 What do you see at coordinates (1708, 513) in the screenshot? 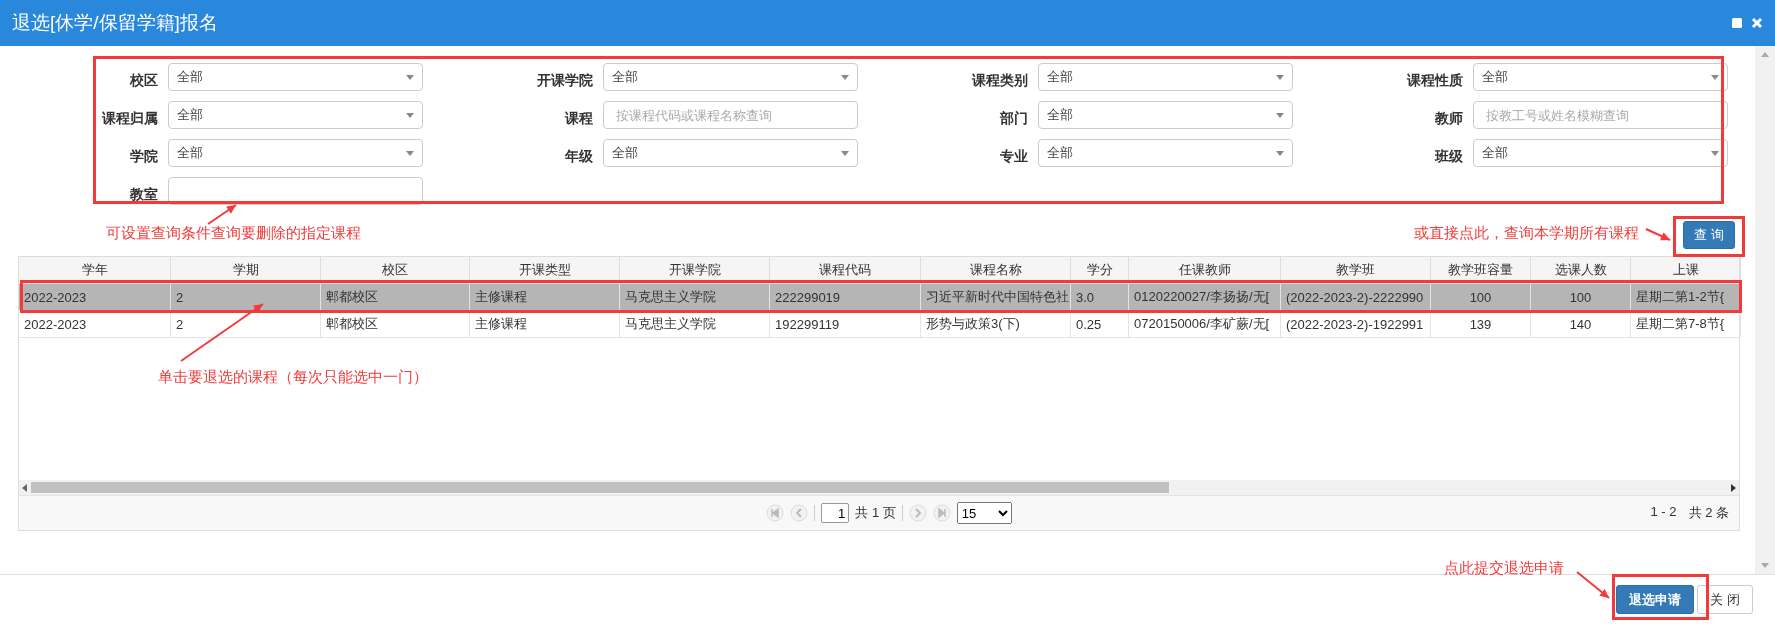
I see `record-total: 共 2 条` at bounding box center [1708, 513].